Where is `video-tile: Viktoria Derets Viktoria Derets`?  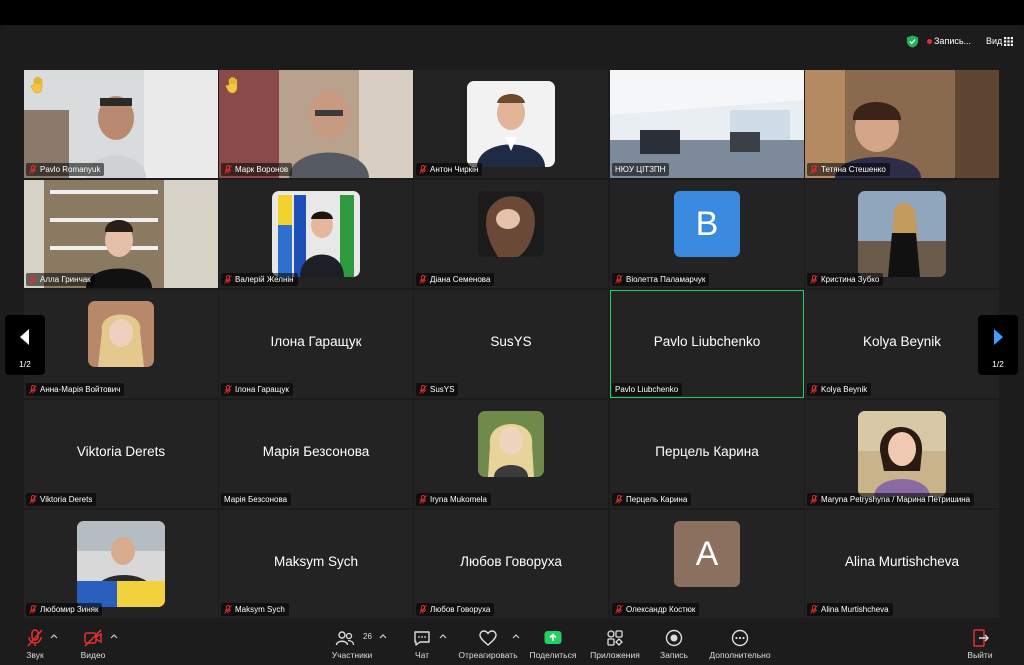
video-tile: Viktoria Derets Viktoria Derets is located at coordinates (121, 454).